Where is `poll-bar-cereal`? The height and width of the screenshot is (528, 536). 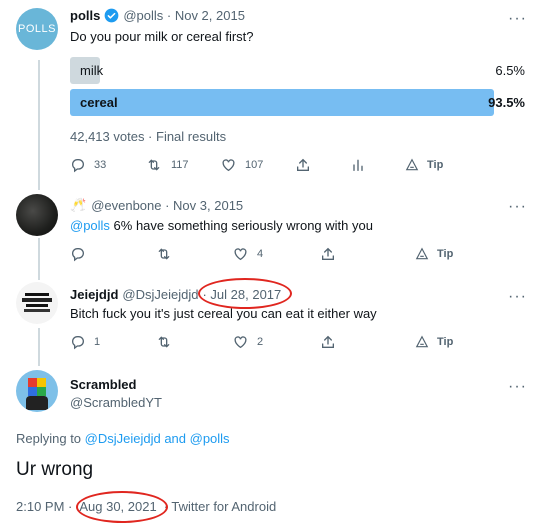 poll-bar-cereal is located at coordinates (282, 102).